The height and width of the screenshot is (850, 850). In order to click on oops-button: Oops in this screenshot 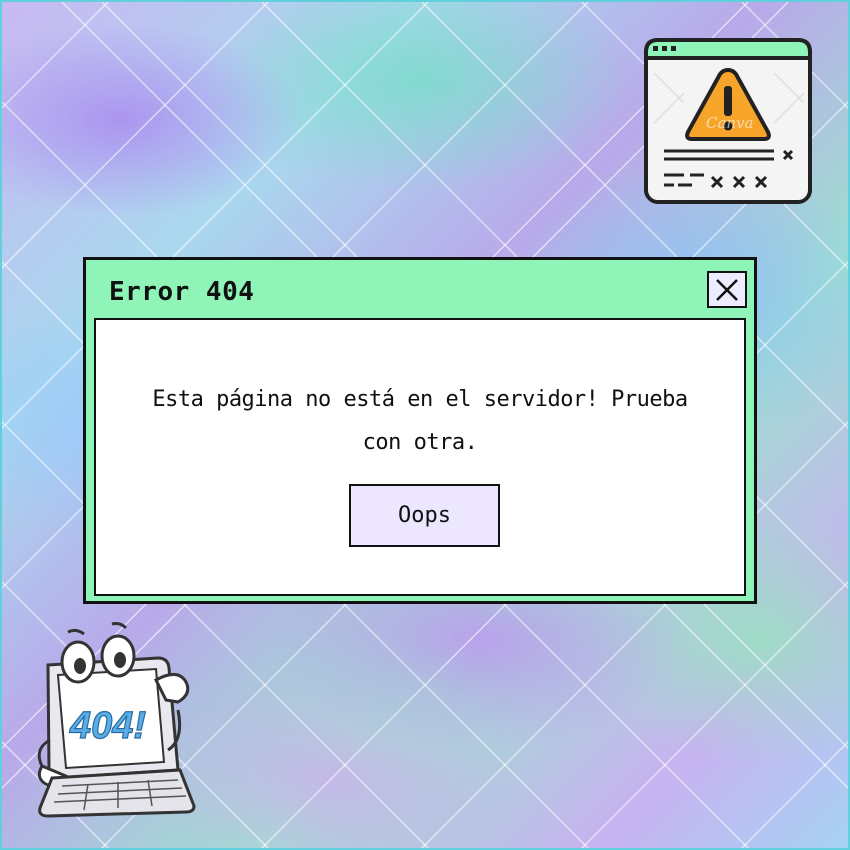, I will do `click(424, 515)`.